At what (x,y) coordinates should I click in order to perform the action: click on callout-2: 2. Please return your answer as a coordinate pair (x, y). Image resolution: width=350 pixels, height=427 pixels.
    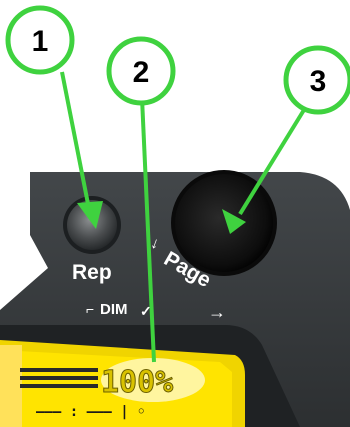
    Looking at the image, I should click on (141, 71).